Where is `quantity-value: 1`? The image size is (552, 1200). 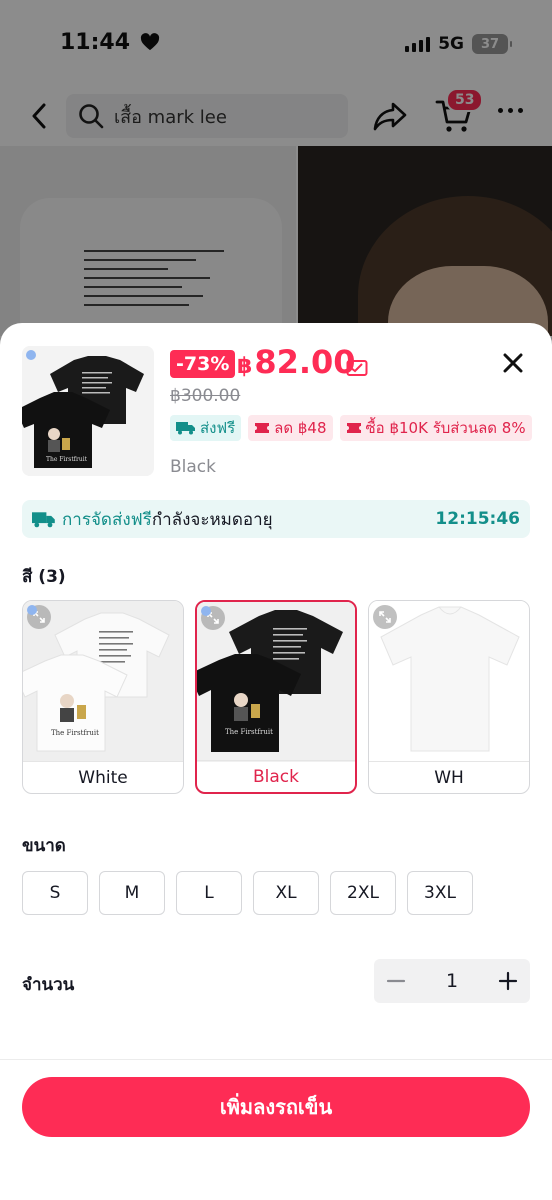
quantity-value: 1 is located at coordinates (452, 981).